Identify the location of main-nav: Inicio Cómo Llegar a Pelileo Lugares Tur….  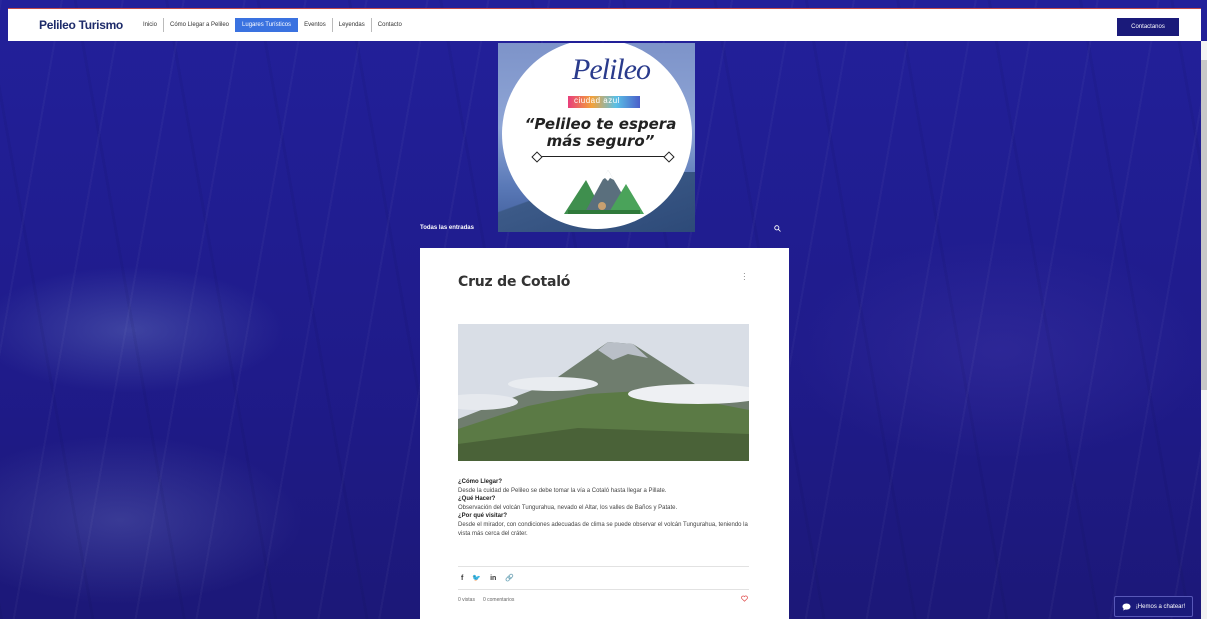
(272, 25).